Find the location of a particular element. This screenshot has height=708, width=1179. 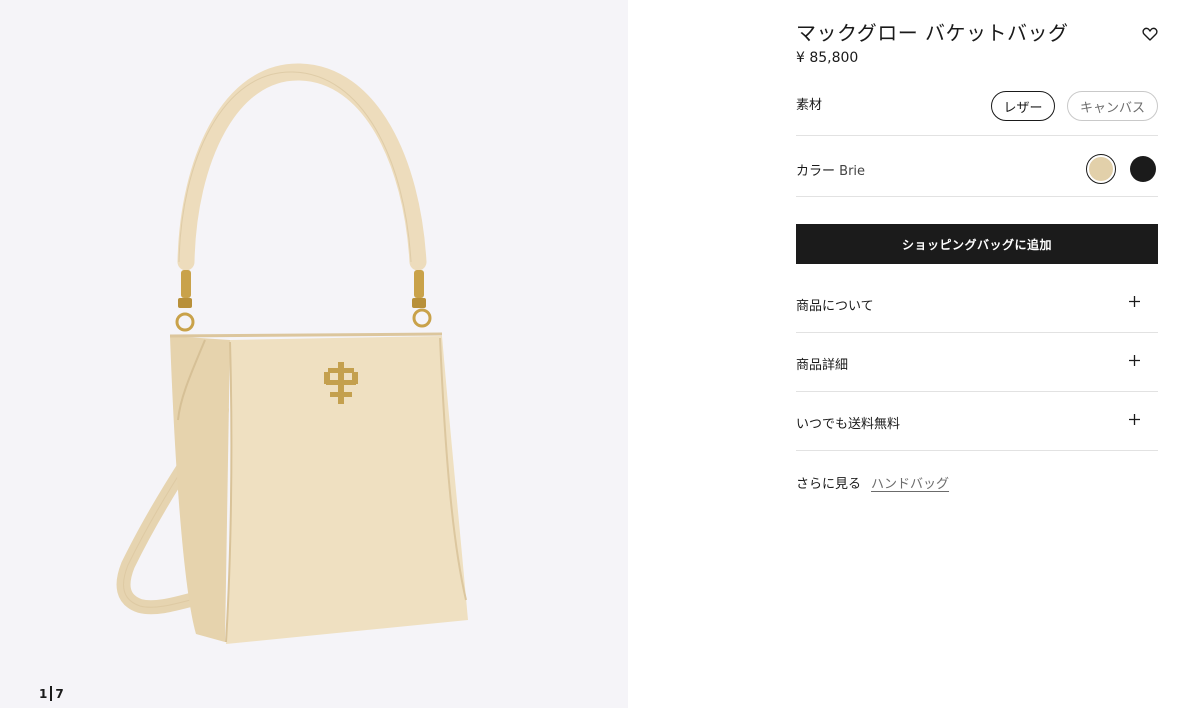

material-option-label: レザー is located at coordinates (1023, 108).